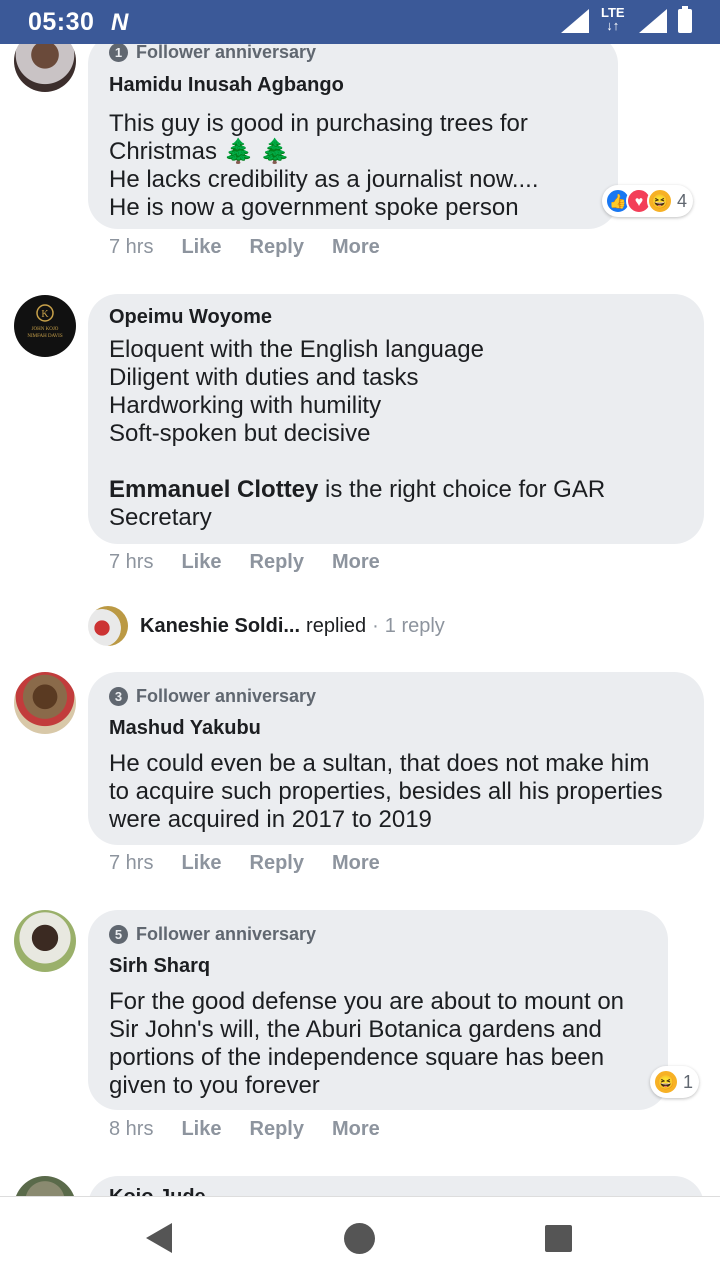 The width and height of the screenshot is (720, 1281). I want to click on cell-signal-icon, so click(653, 21).